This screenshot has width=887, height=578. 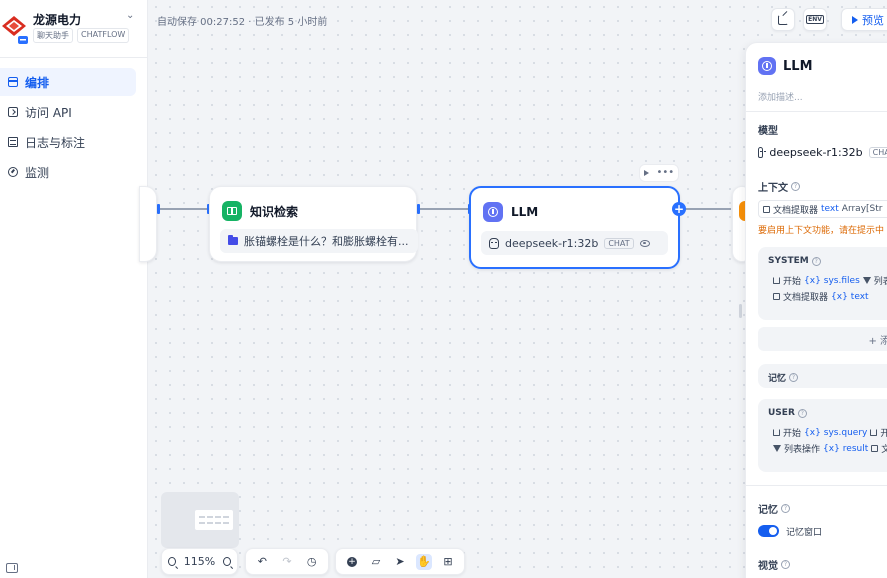 I want to click on context-label: 上下文?, so click(x=779, y=186).